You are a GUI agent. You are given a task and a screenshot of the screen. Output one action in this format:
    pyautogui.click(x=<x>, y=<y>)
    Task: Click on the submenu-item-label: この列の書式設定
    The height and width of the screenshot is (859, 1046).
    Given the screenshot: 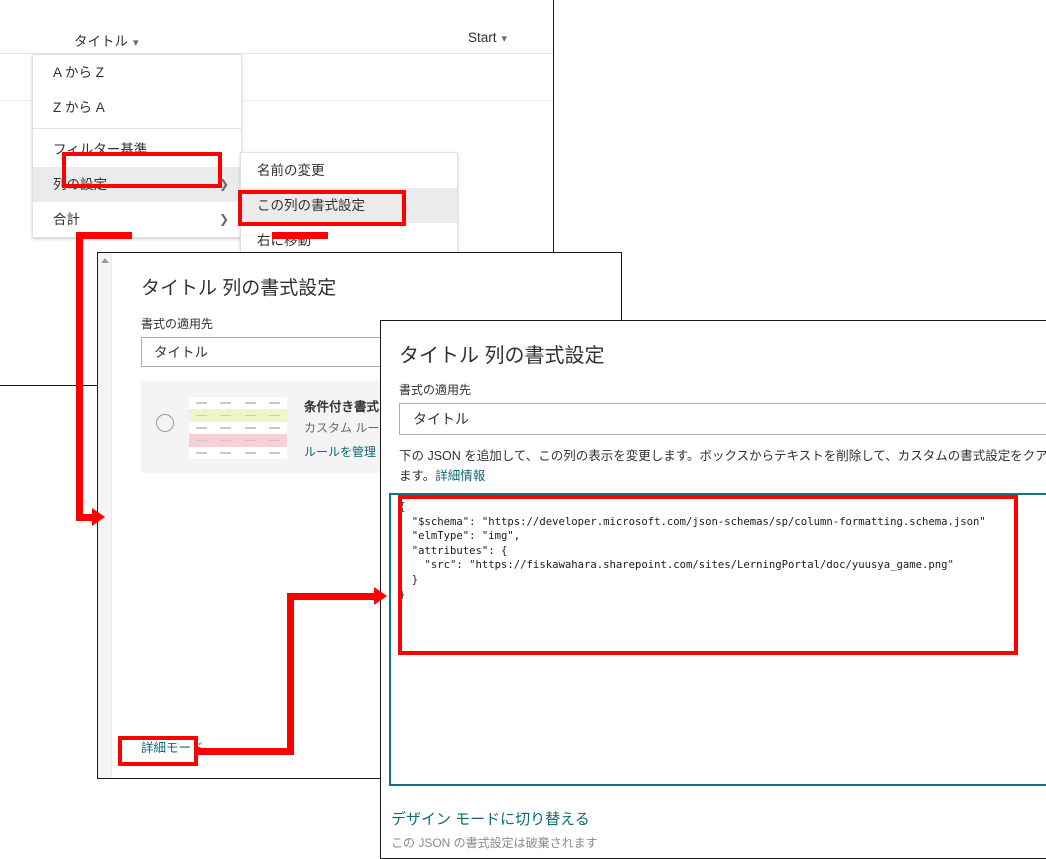 What is the action you would take?
    pyautogui.click(x=311, y=205)
    